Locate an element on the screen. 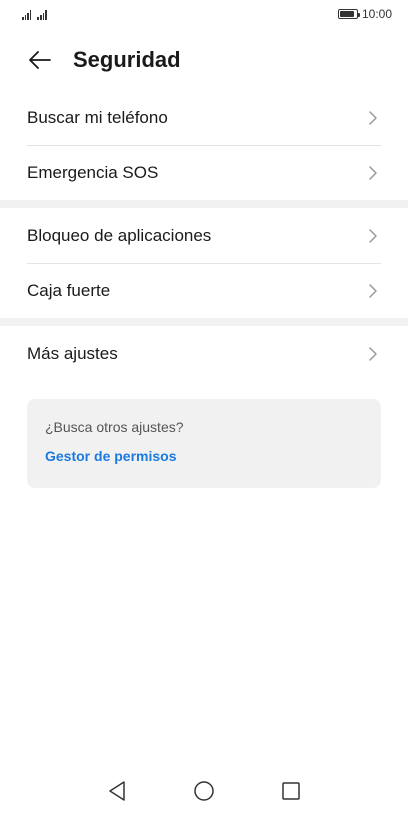  recents-square-icon is located at coordinates (291, 791).